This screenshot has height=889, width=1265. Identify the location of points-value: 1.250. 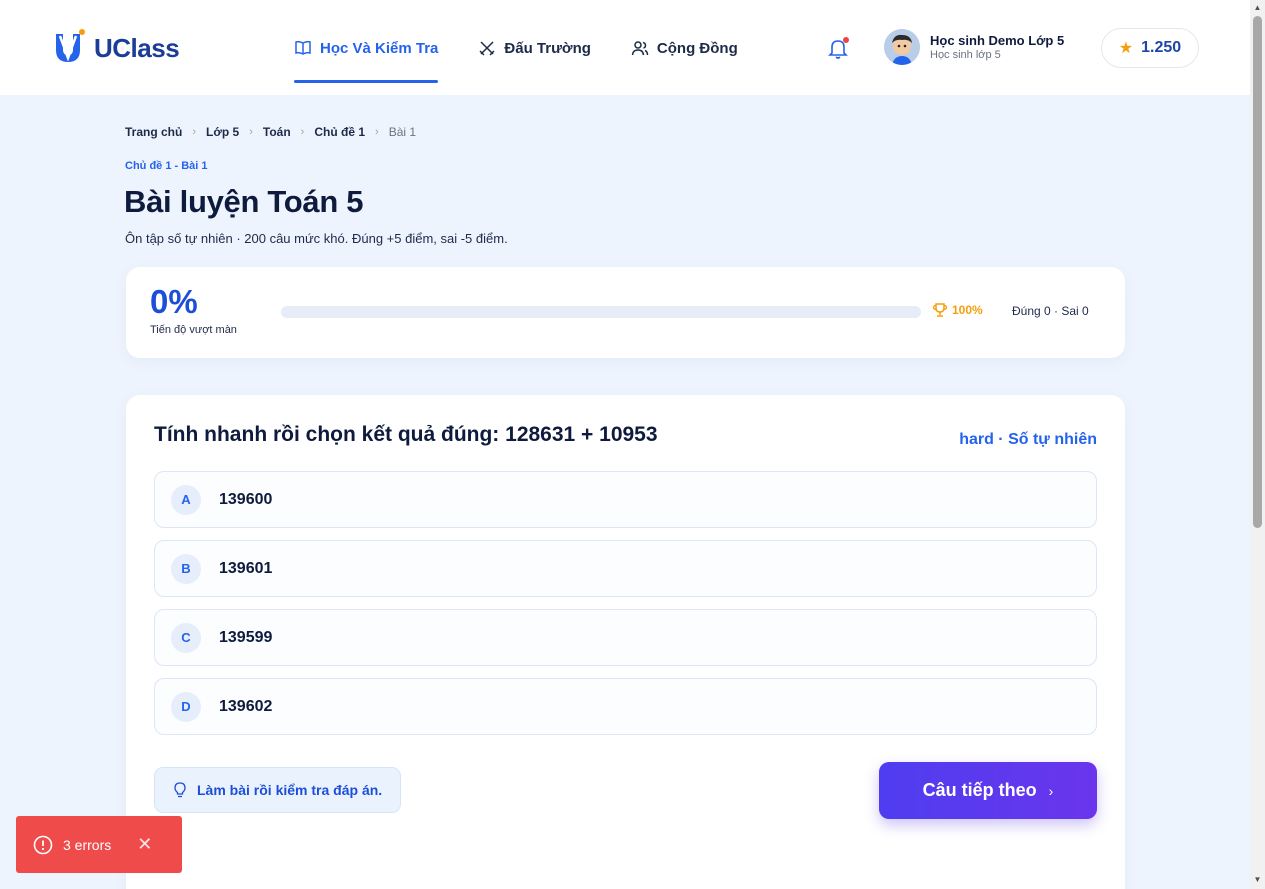
(1161, 47).